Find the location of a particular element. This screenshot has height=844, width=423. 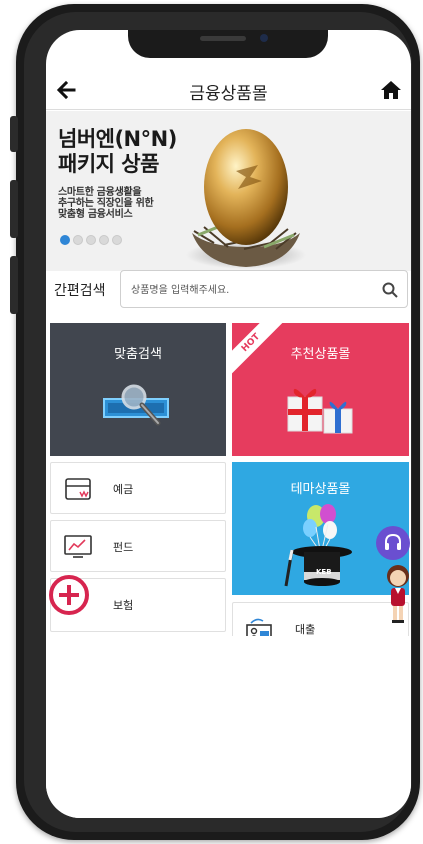

quick-search-bar: 간편검색 is located at coordinates (228, 290).